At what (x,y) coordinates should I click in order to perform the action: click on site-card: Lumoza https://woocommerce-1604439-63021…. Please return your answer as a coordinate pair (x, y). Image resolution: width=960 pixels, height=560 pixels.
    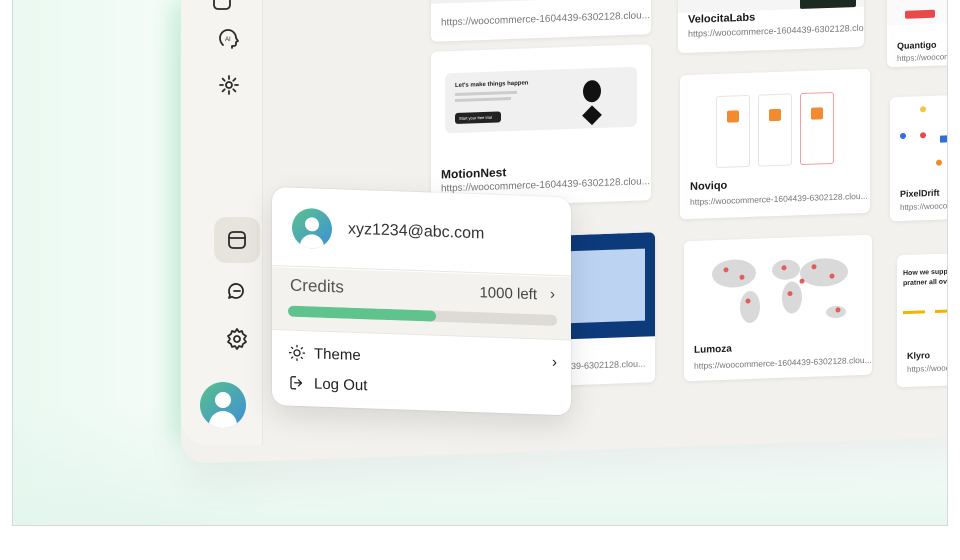
    Looking at the image, I should click on (778, 308).